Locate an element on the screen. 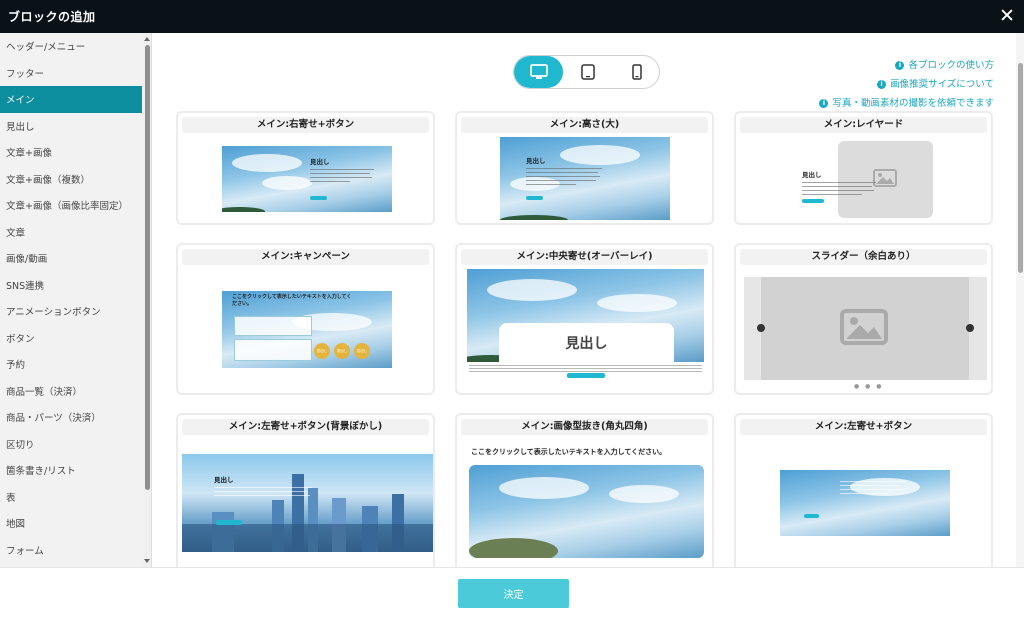 This screenshot has width=1024, height=617. sidebar-item-label: 文章+画像 is located at coordinates (29, 154).